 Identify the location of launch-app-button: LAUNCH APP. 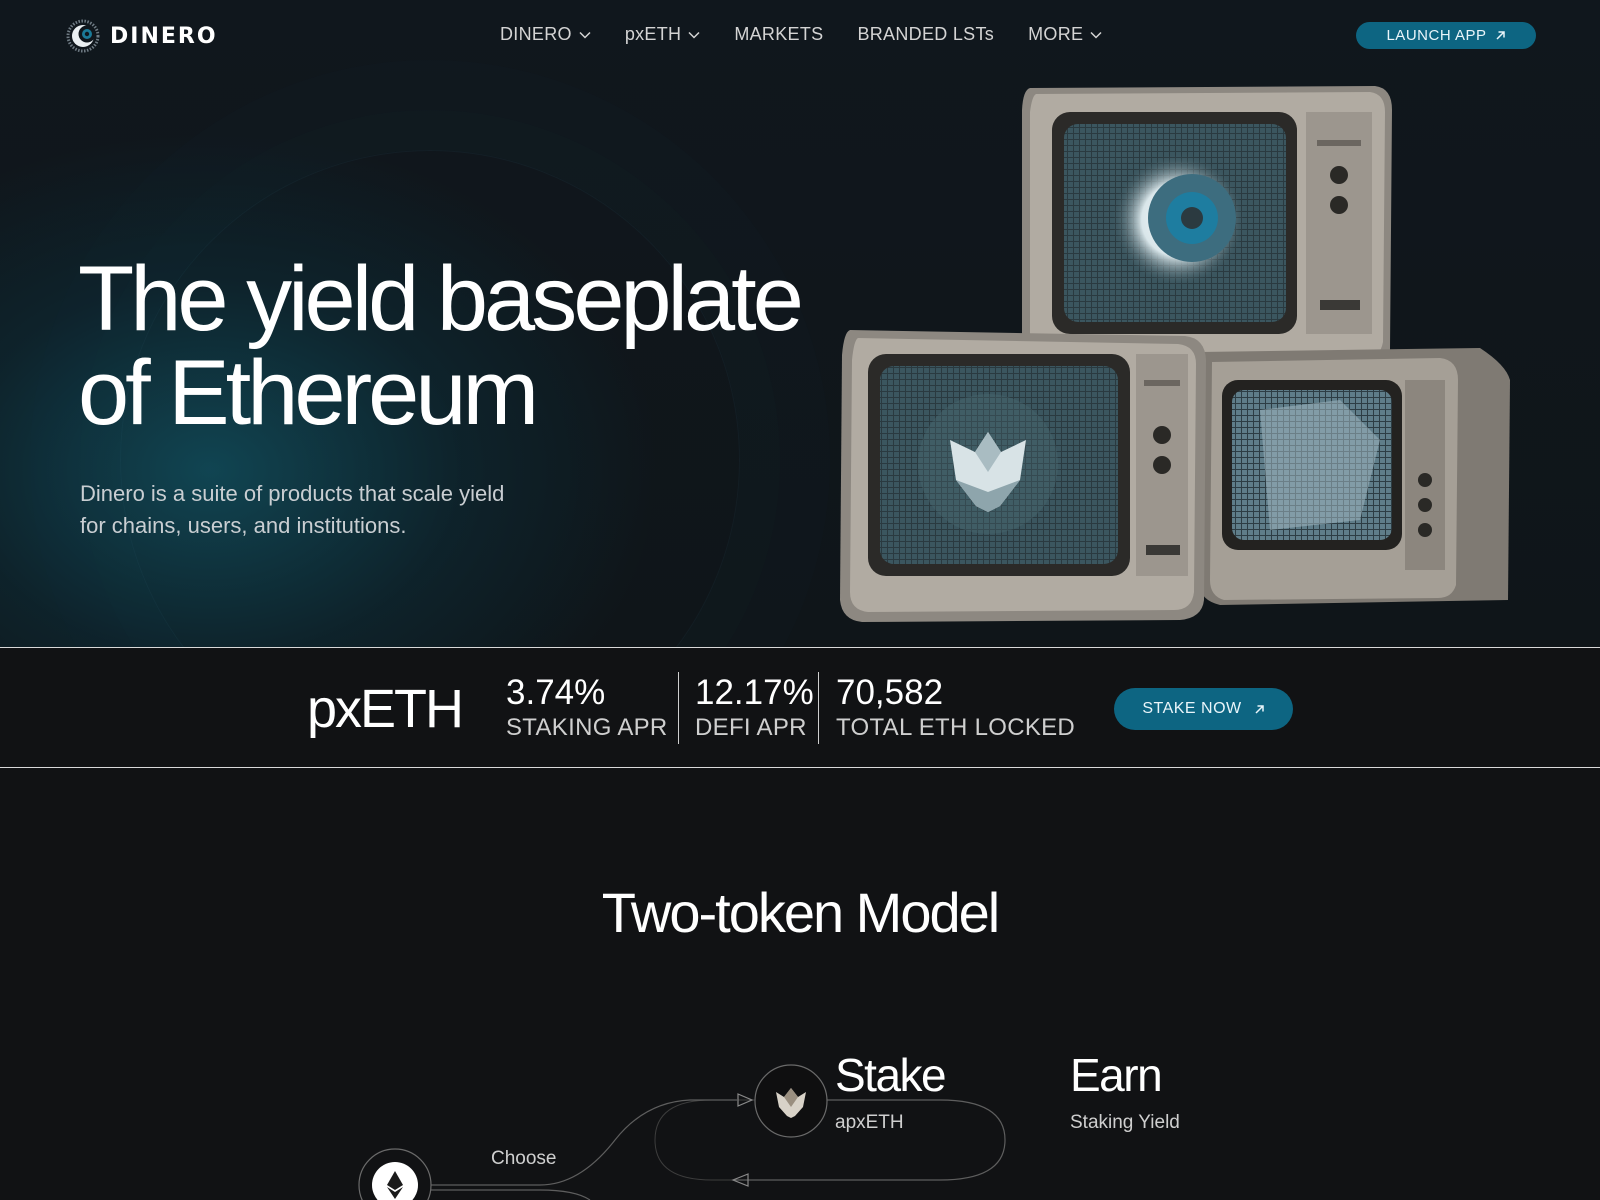
(1446, 35).